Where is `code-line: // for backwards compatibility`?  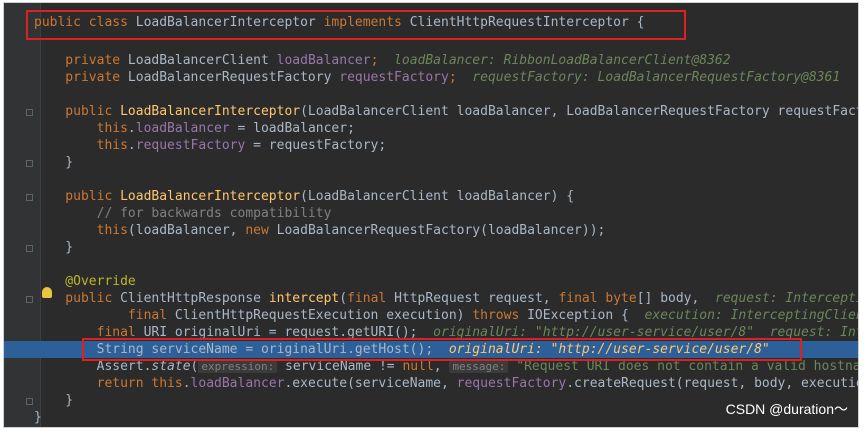 code-line: // for backwards compatibility is located at coordinates (183, 213).